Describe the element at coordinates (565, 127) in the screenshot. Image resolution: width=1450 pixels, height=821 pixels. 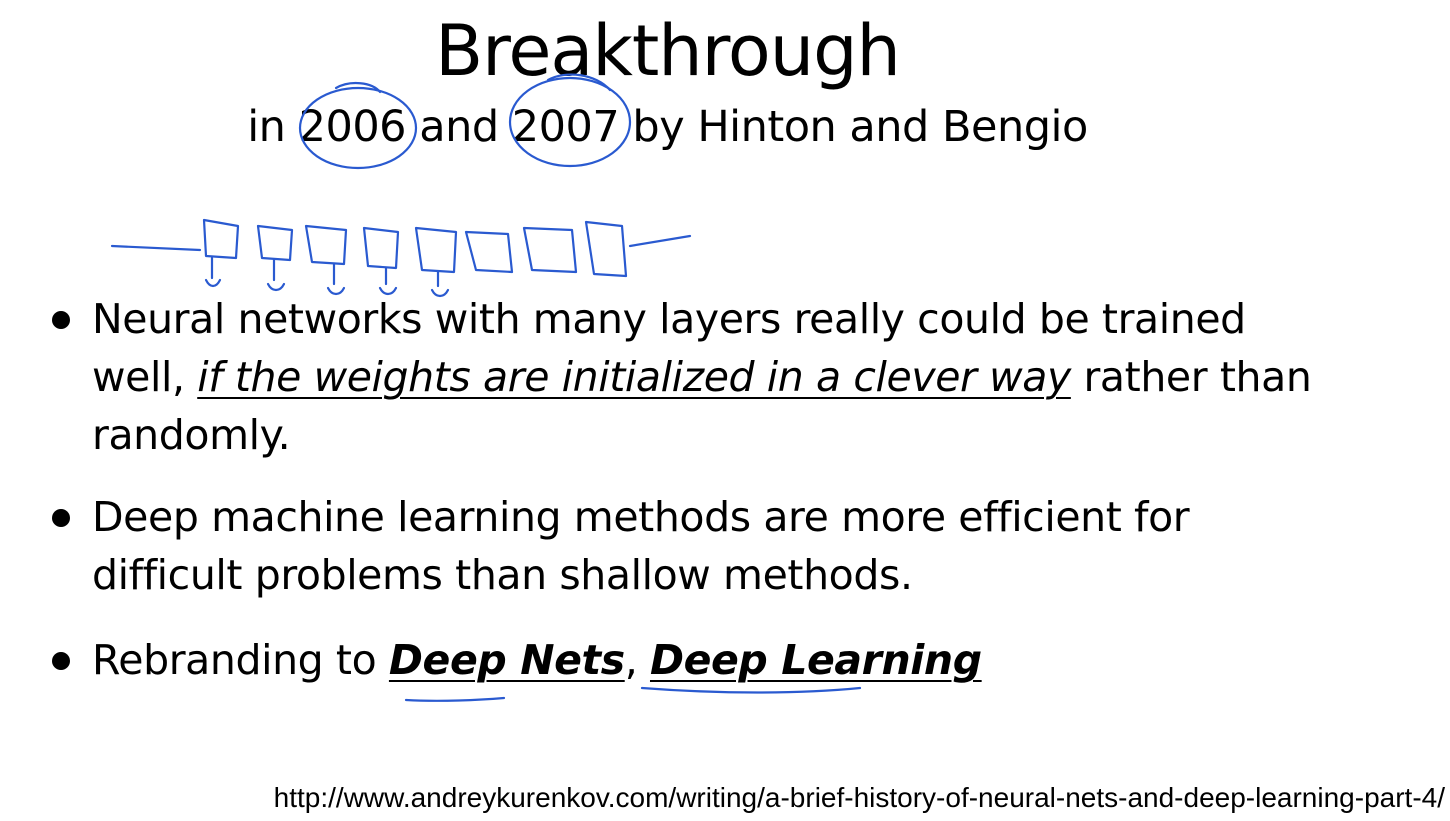
I see `subtitle-year-2007: 2007` at that location.